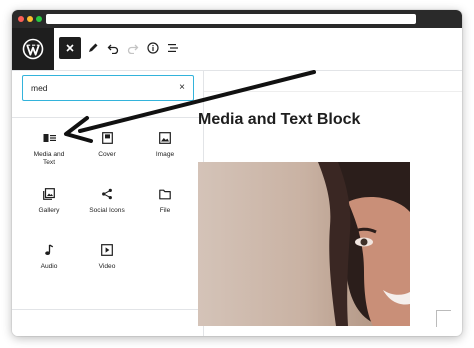  What do you see at coordinates (39, 88) in the screenshot?
I see `search-input-value: med` at bounding box center [39, 88].